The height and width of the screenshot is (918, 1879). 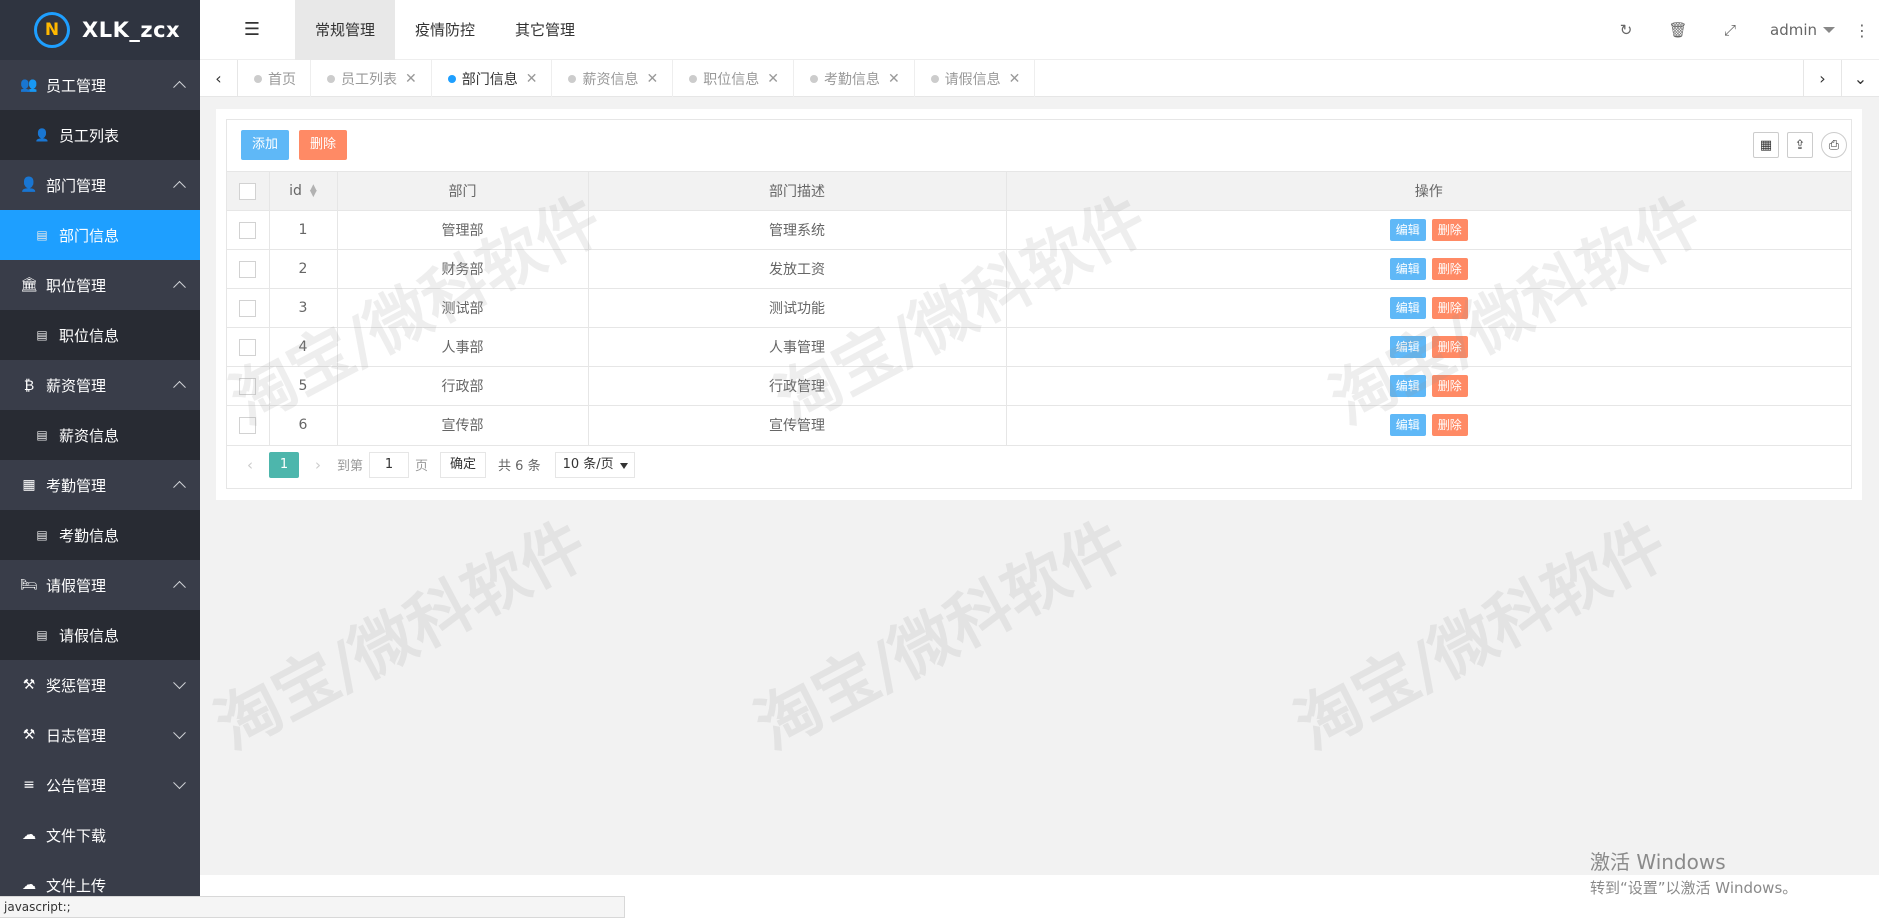 I want to click on users-icon: 👥, so click(x=29, y=85).